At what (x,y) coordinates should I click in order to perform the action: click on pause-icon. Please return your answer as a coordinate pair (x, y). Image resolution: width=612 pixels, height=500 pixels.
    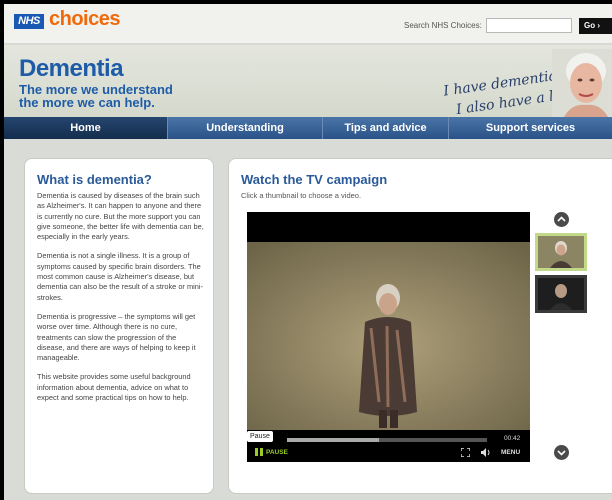
    Looking at the image, I should click on (259, 452).